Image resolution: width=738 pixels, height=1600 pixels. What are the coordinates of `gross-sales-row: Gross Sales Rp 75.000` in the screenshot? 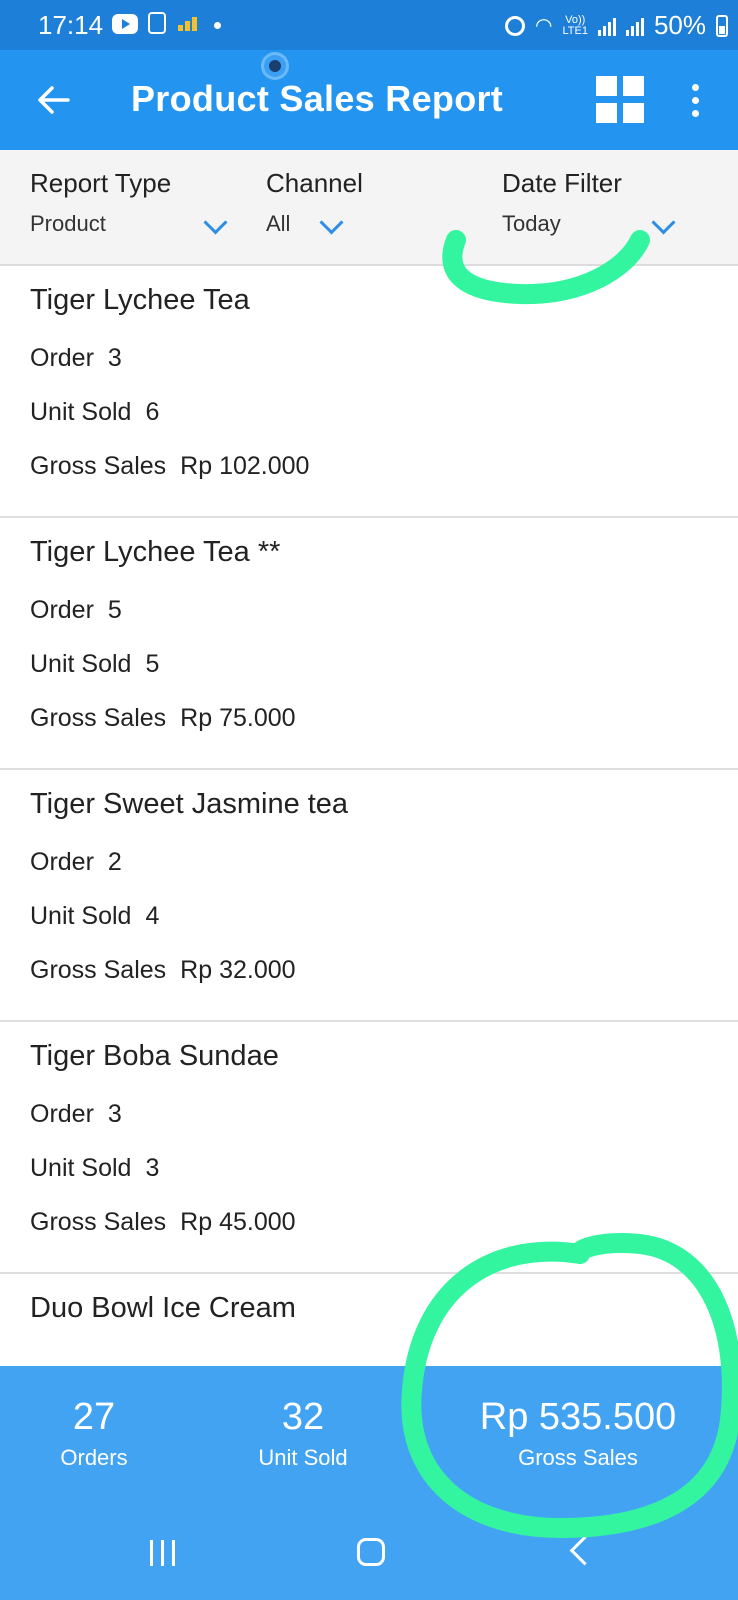 It's located at (163, 718).